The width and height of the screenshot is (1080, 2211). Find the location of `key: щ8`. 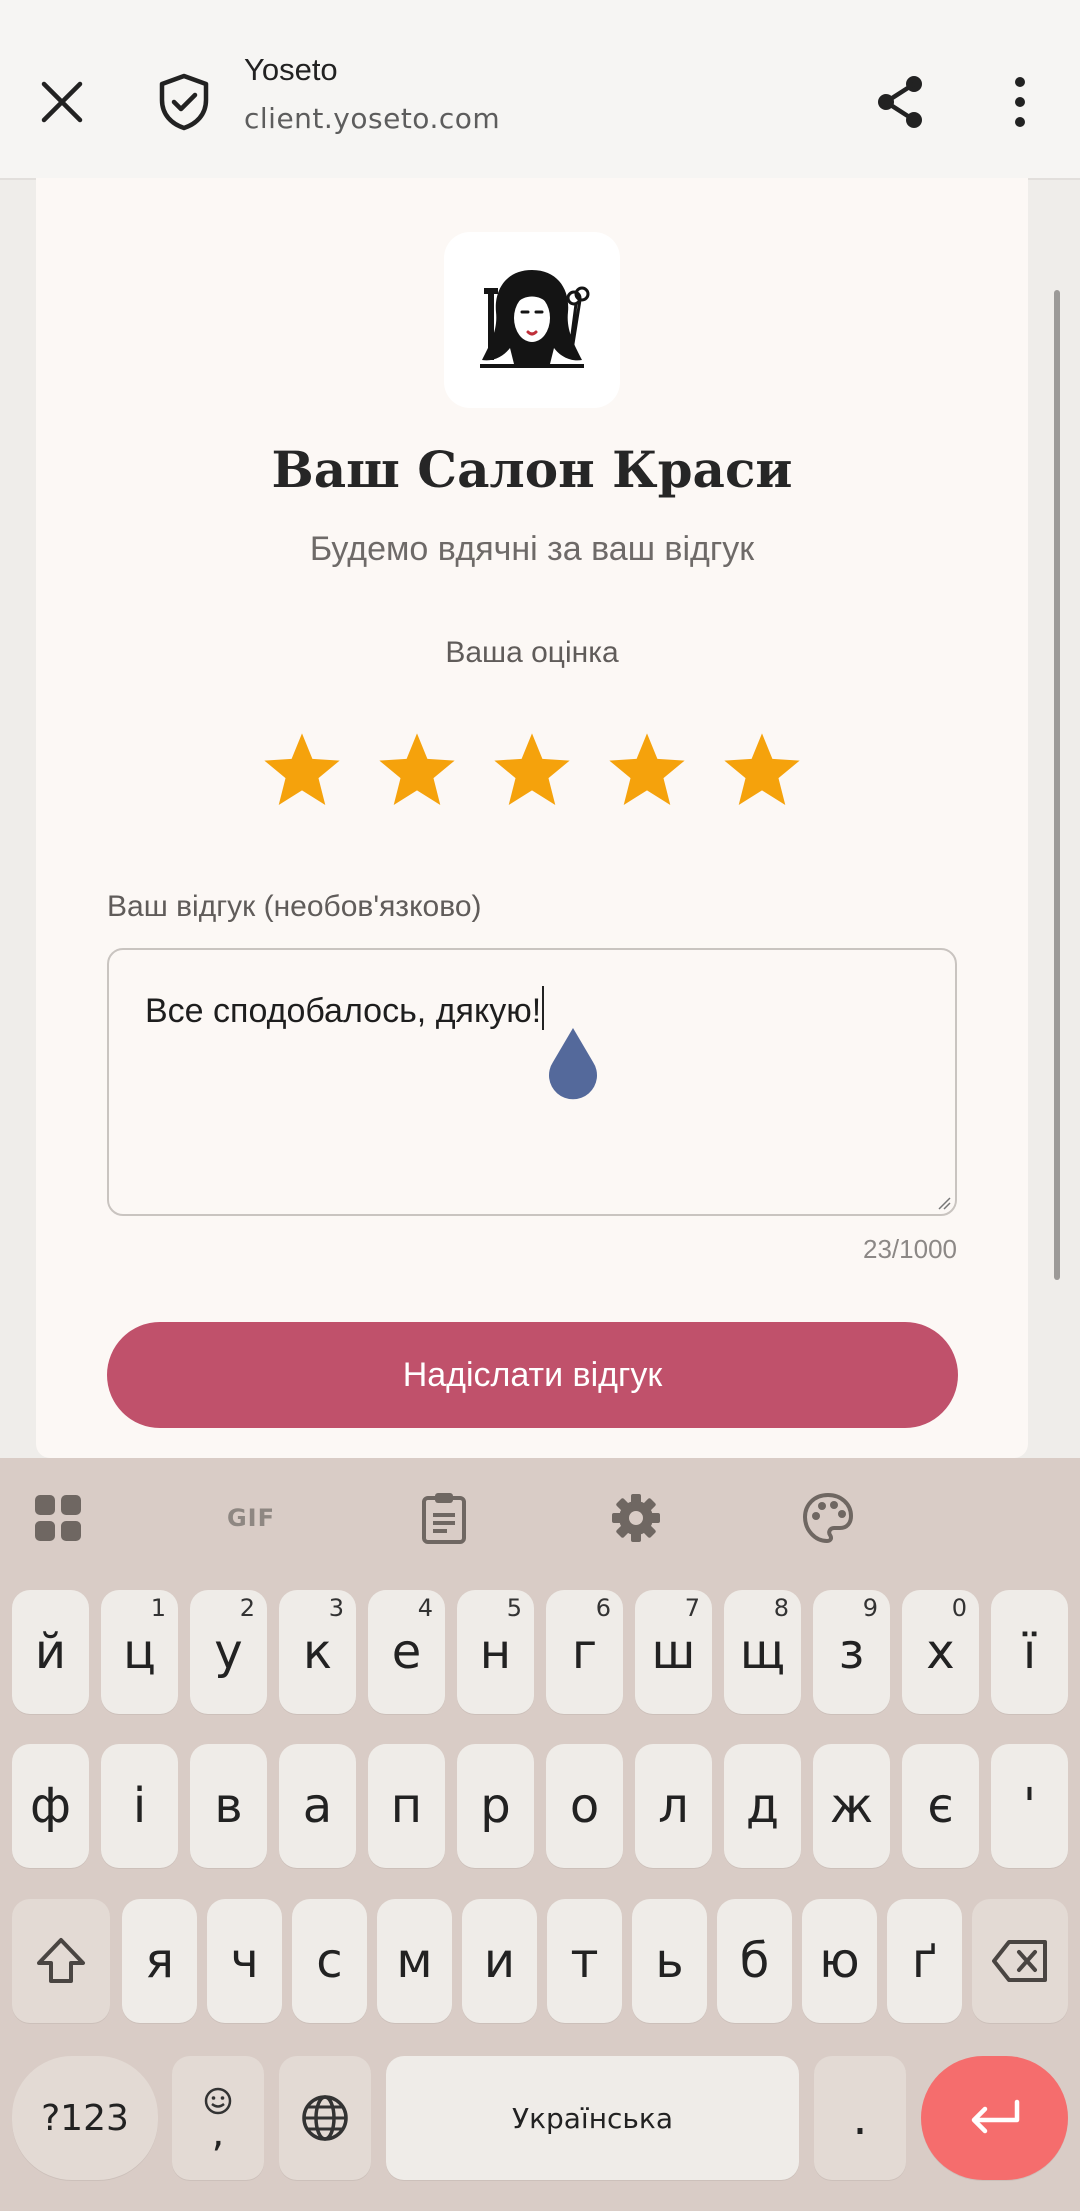

key: щ8 is located at coordinates (762, 1652).